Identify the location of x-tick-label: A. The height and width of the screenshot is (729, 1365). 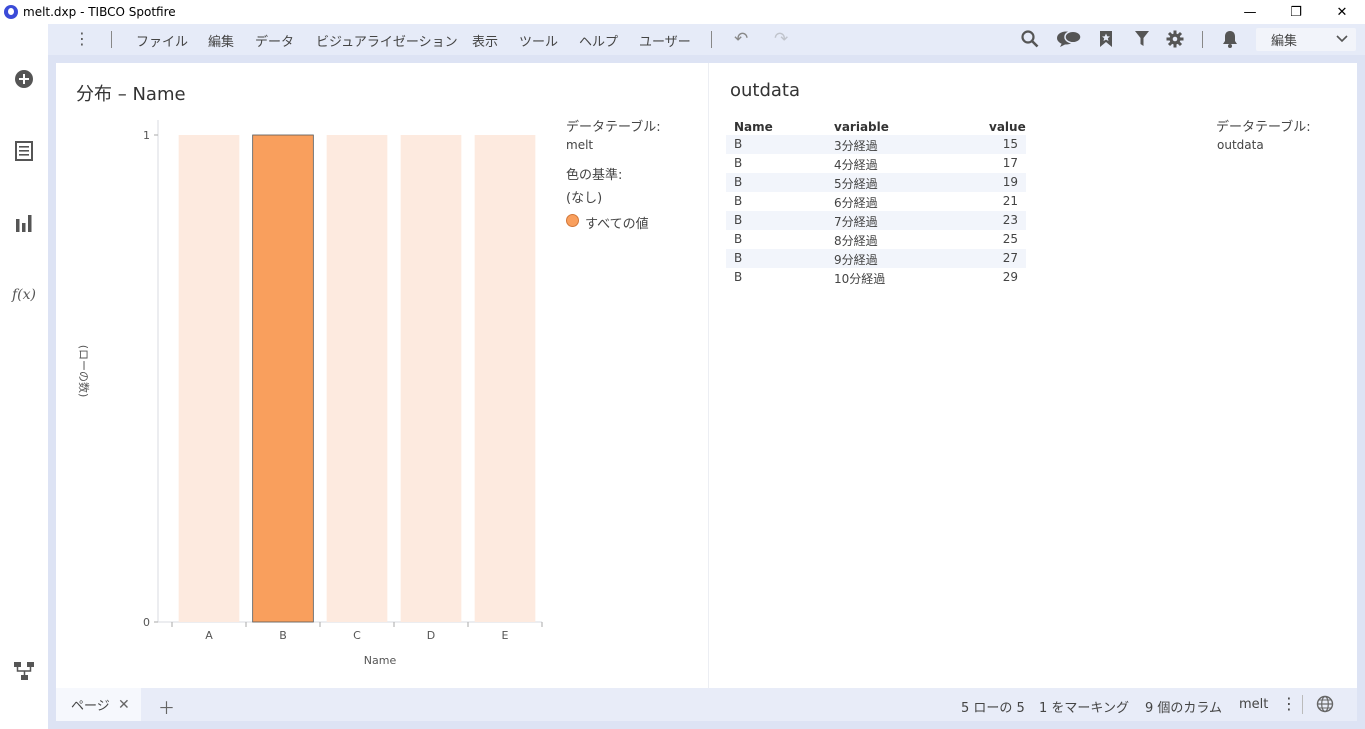
(209, 635).